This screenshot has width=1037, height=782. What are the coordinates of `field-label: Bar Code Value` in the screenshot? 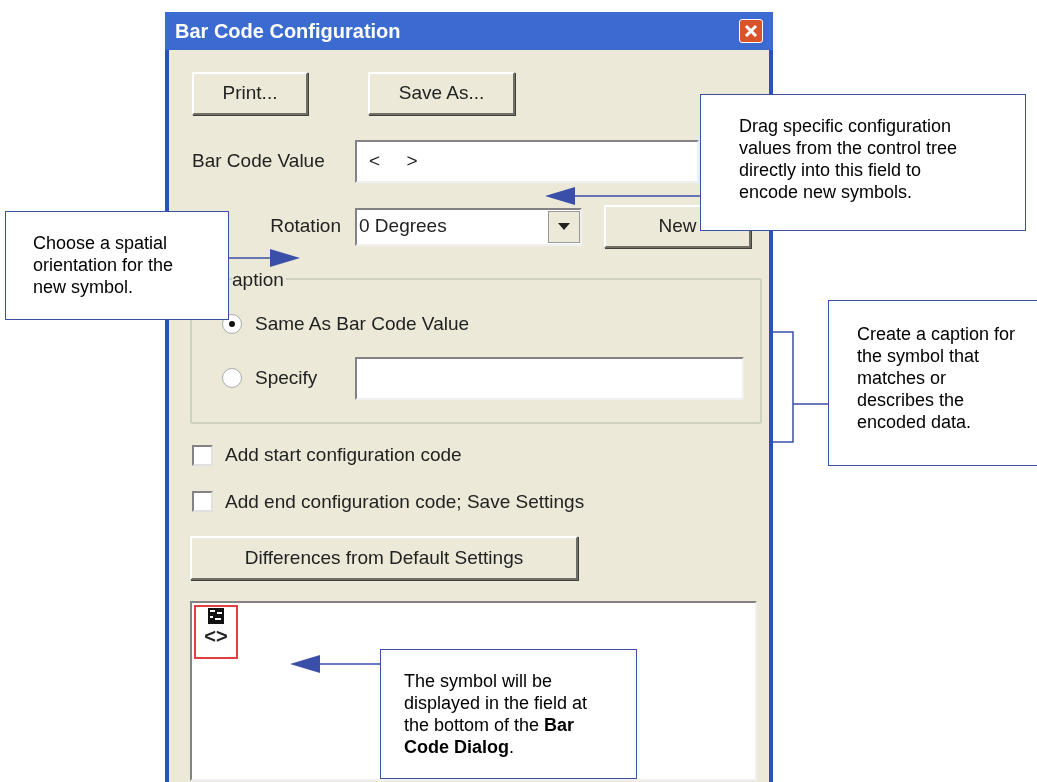 It's located at (259, 161).